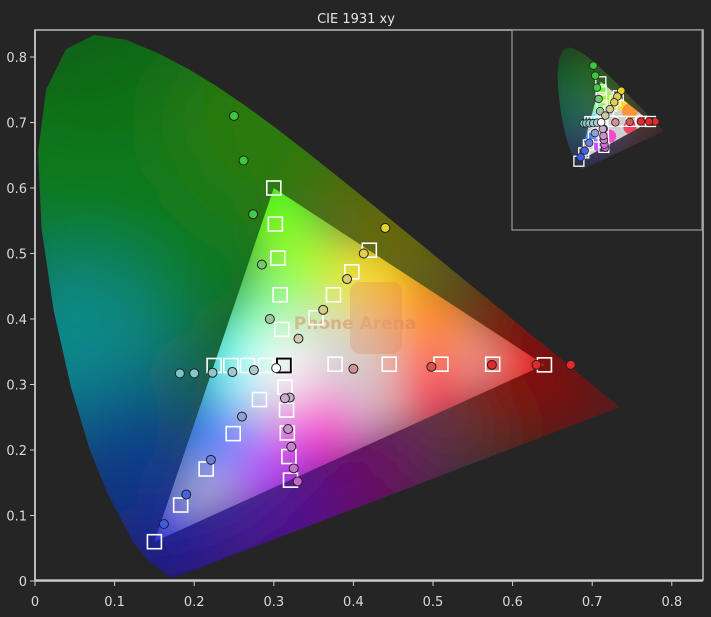 The height and width of the screenshot is (617, 711). I want to click on y-tick-label: 0.8, so click(16, 58).